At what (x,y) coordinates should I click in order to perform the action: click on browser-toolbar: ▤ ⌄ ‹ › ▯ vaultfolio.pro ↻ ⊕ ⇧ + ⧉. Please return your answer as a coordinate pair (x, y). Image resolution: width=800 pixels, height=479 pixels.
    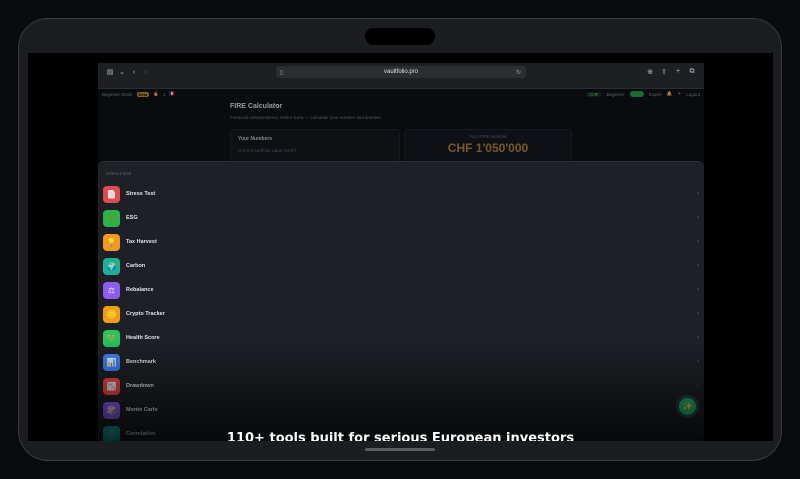
    Looking at the image, I should click on (401, 72).